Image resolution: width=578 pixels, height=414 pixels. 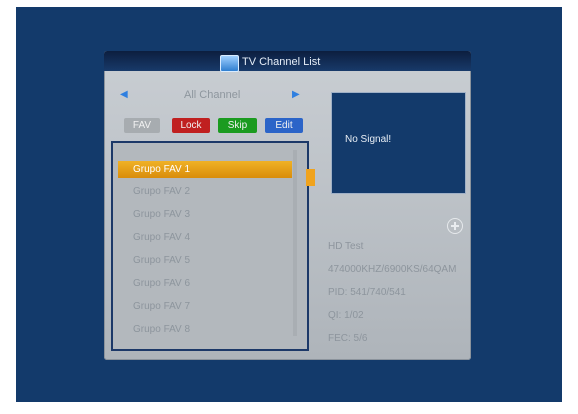 What do you see at coordinates (296, 94) in the screenshot?
I see `right-arrow-icon: ▶` at bounding box center [296, 94].